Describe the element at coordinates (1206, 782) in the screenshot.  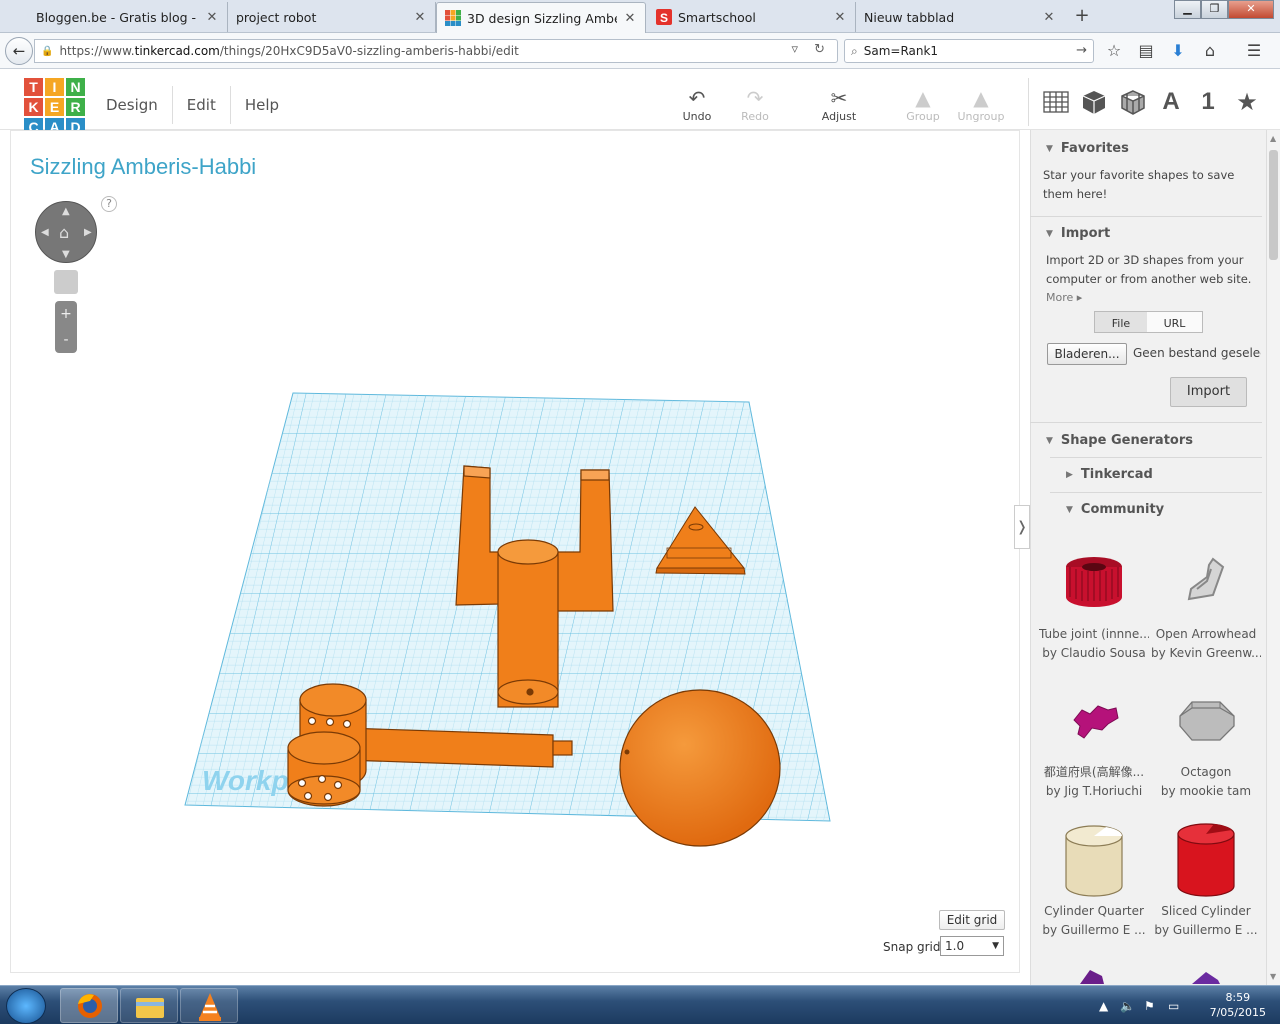
I see `shape-octagon: Octagon by mookie tam` at that location.